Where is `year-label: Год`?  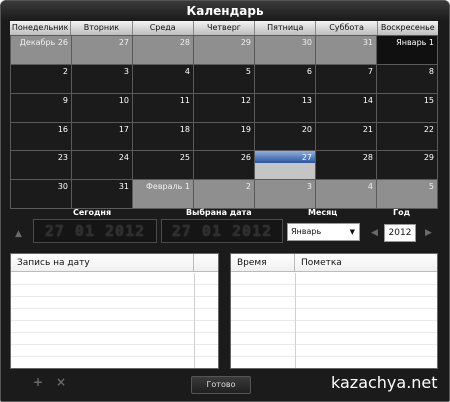
year-label: Год is located at coordinates (402, 212).